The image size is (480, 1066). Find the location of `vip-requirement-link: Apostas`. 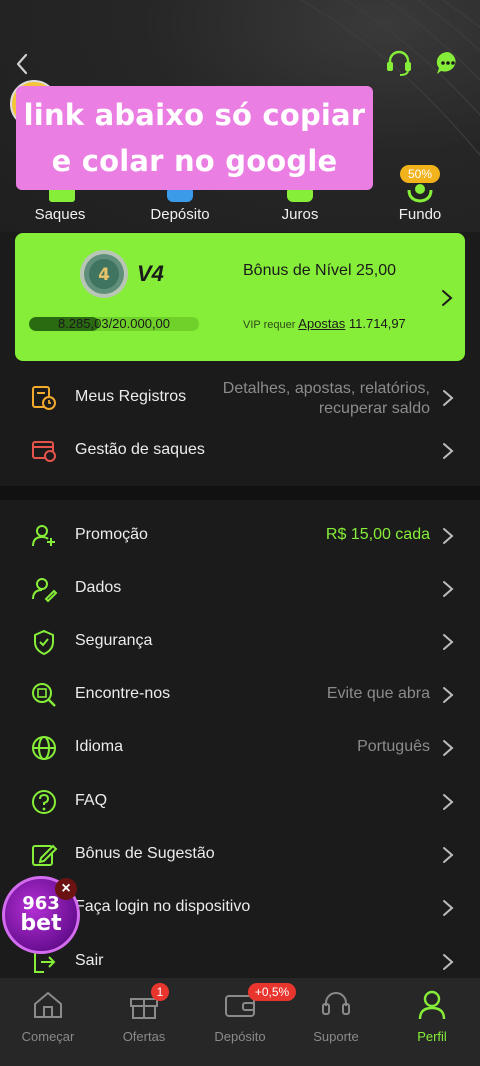

vip-requirement-link: Apostas is located at coordinates (321, 323).